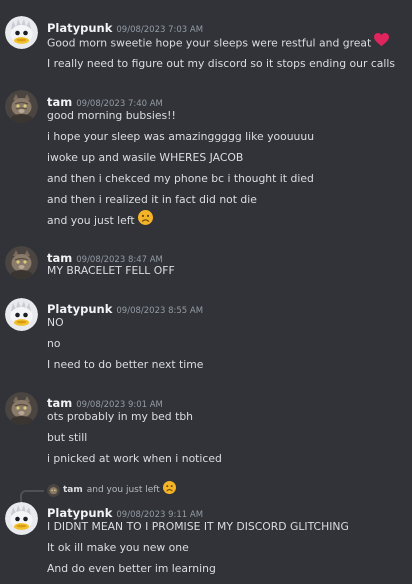 This screenshot has height=584, width=412. I want to click on red-heart-emoji, so click(382, 42).